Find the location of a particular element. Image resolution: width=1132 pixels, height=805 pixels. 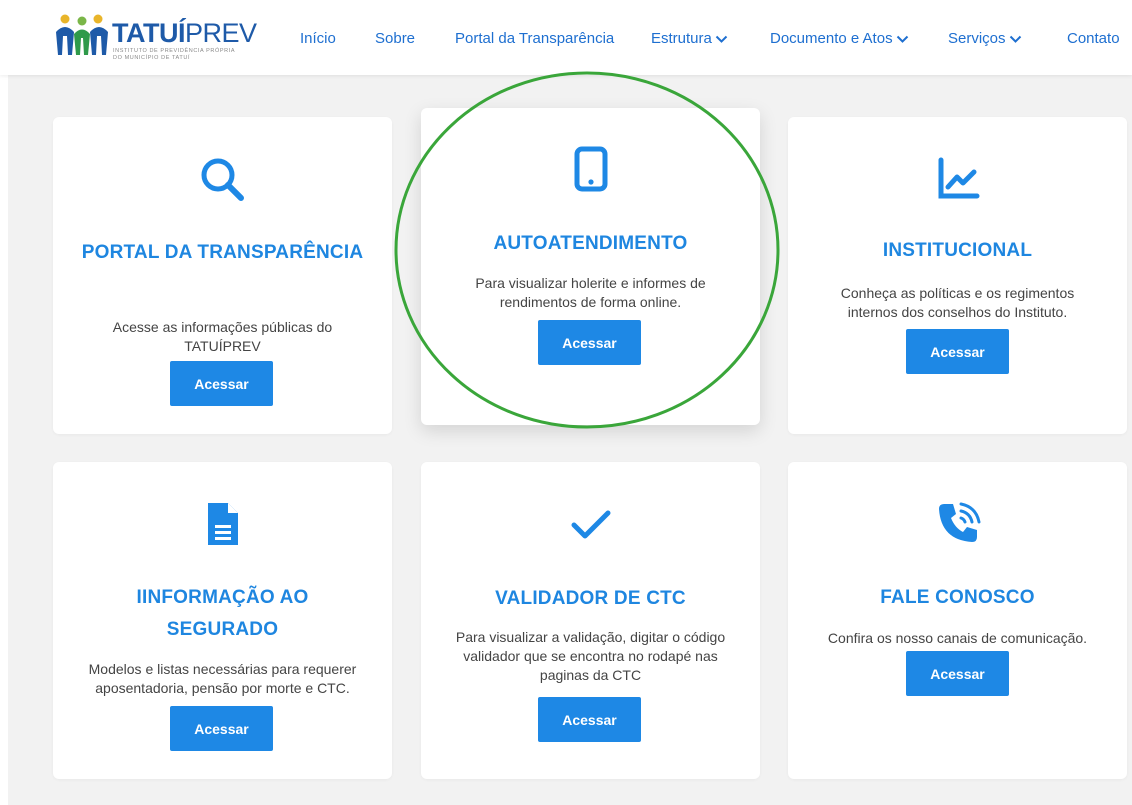

card-title: VALIDADOR DE CTC is located at coordinates (590, 598).